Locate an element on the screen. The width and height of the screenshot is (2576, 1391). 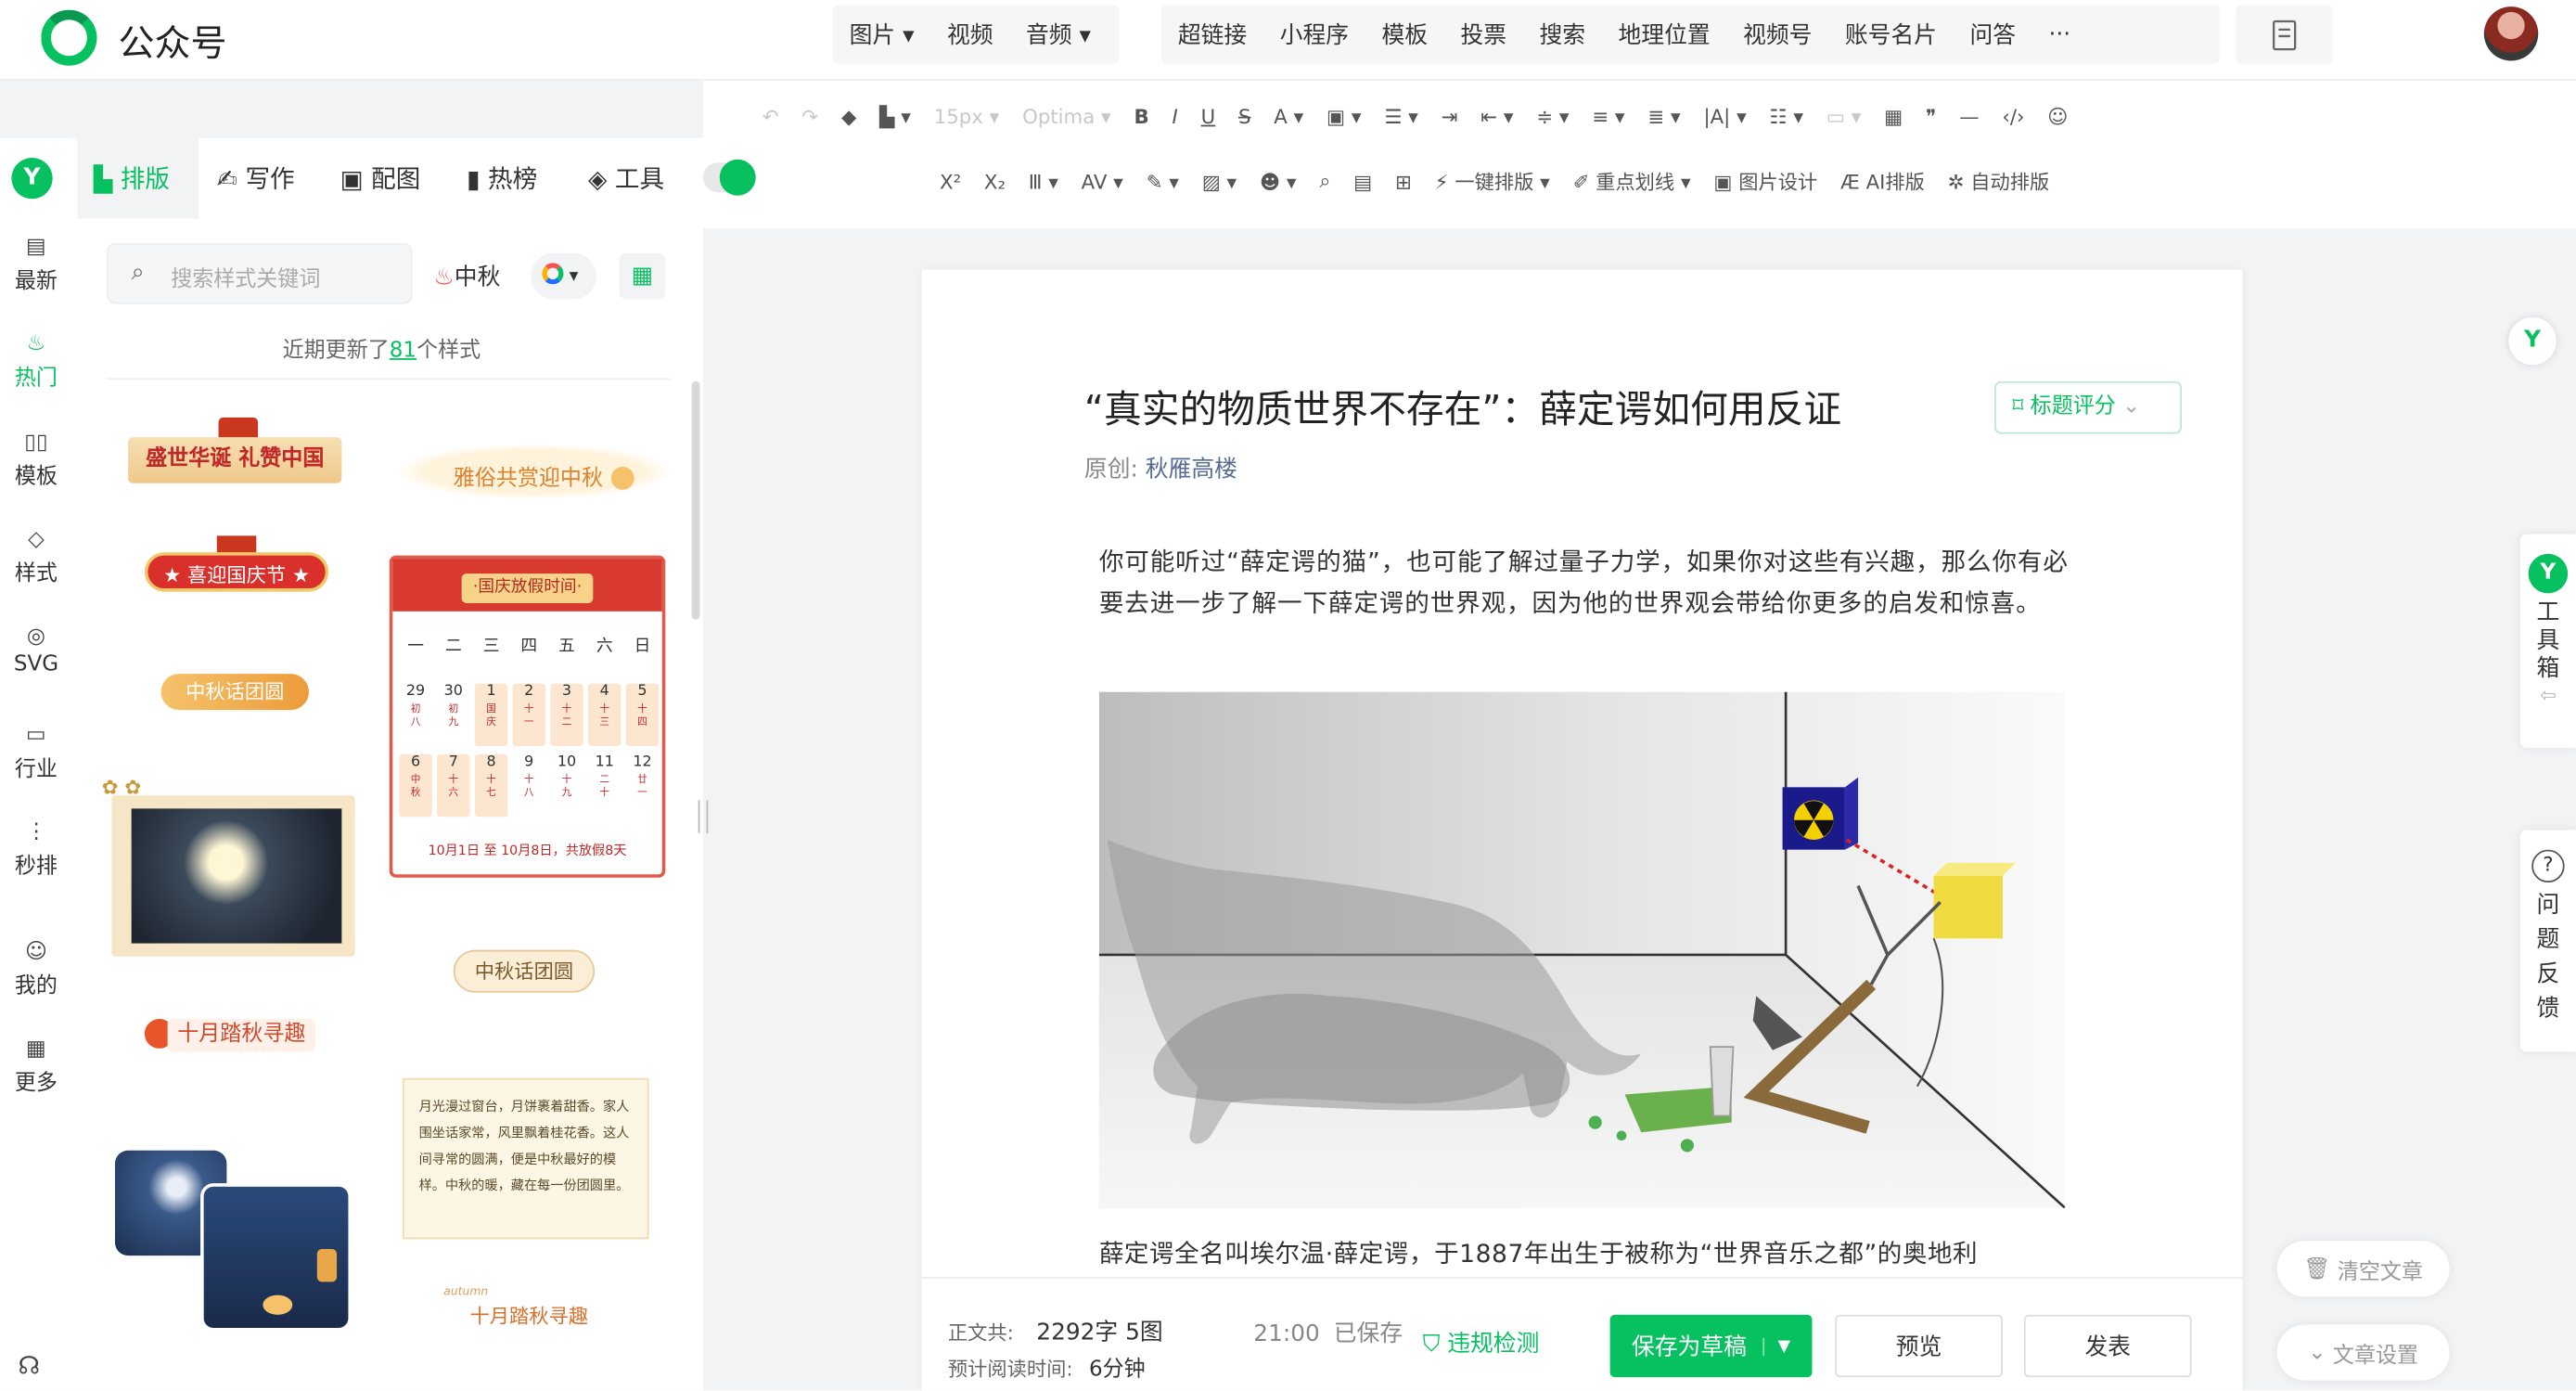
nav-item-6: ⋮ 秒排 is located at coordinates (36, 848).